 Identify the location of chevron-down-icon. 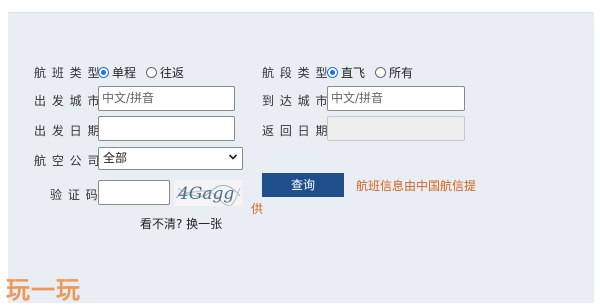
(233, 157).